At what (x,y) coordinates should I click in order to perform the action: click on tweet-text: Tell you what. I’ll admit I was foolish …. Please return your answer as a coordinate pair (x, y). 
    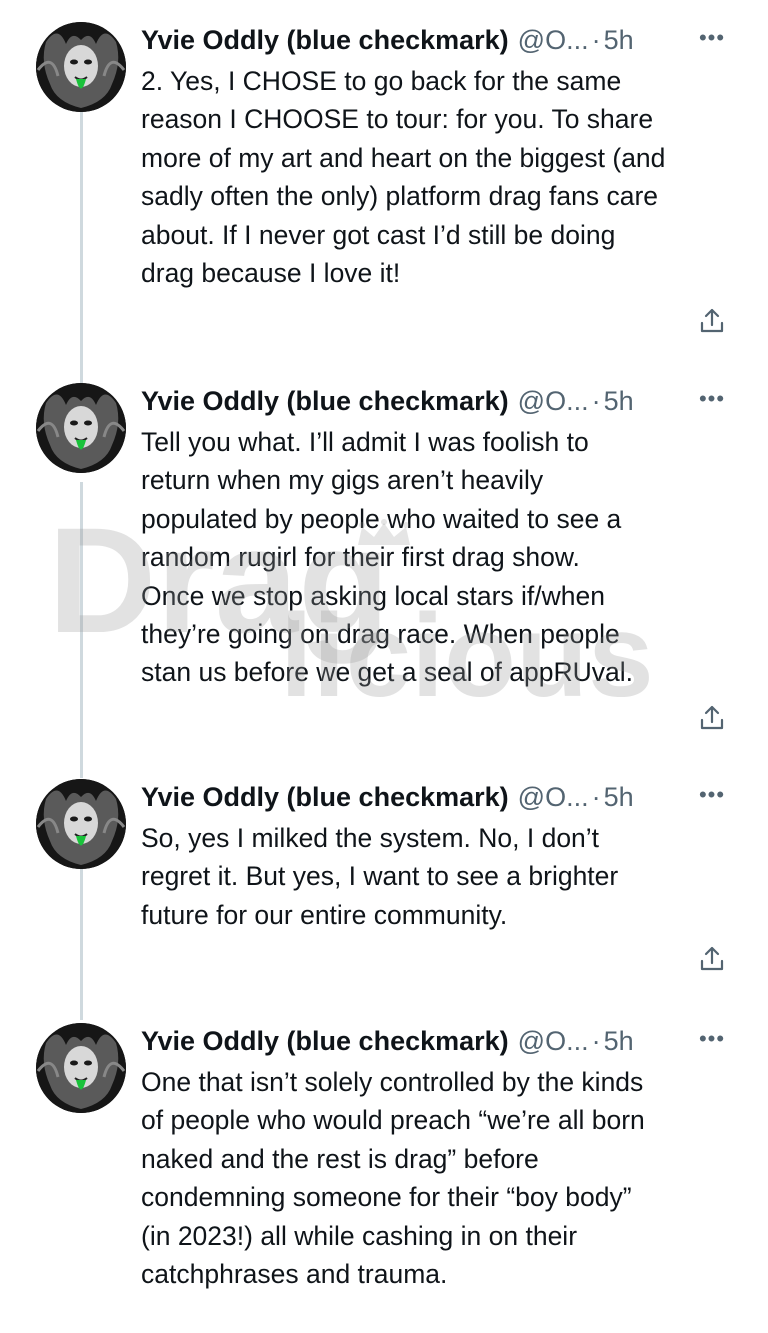
    Looking at the image, I should click on (387, 557).